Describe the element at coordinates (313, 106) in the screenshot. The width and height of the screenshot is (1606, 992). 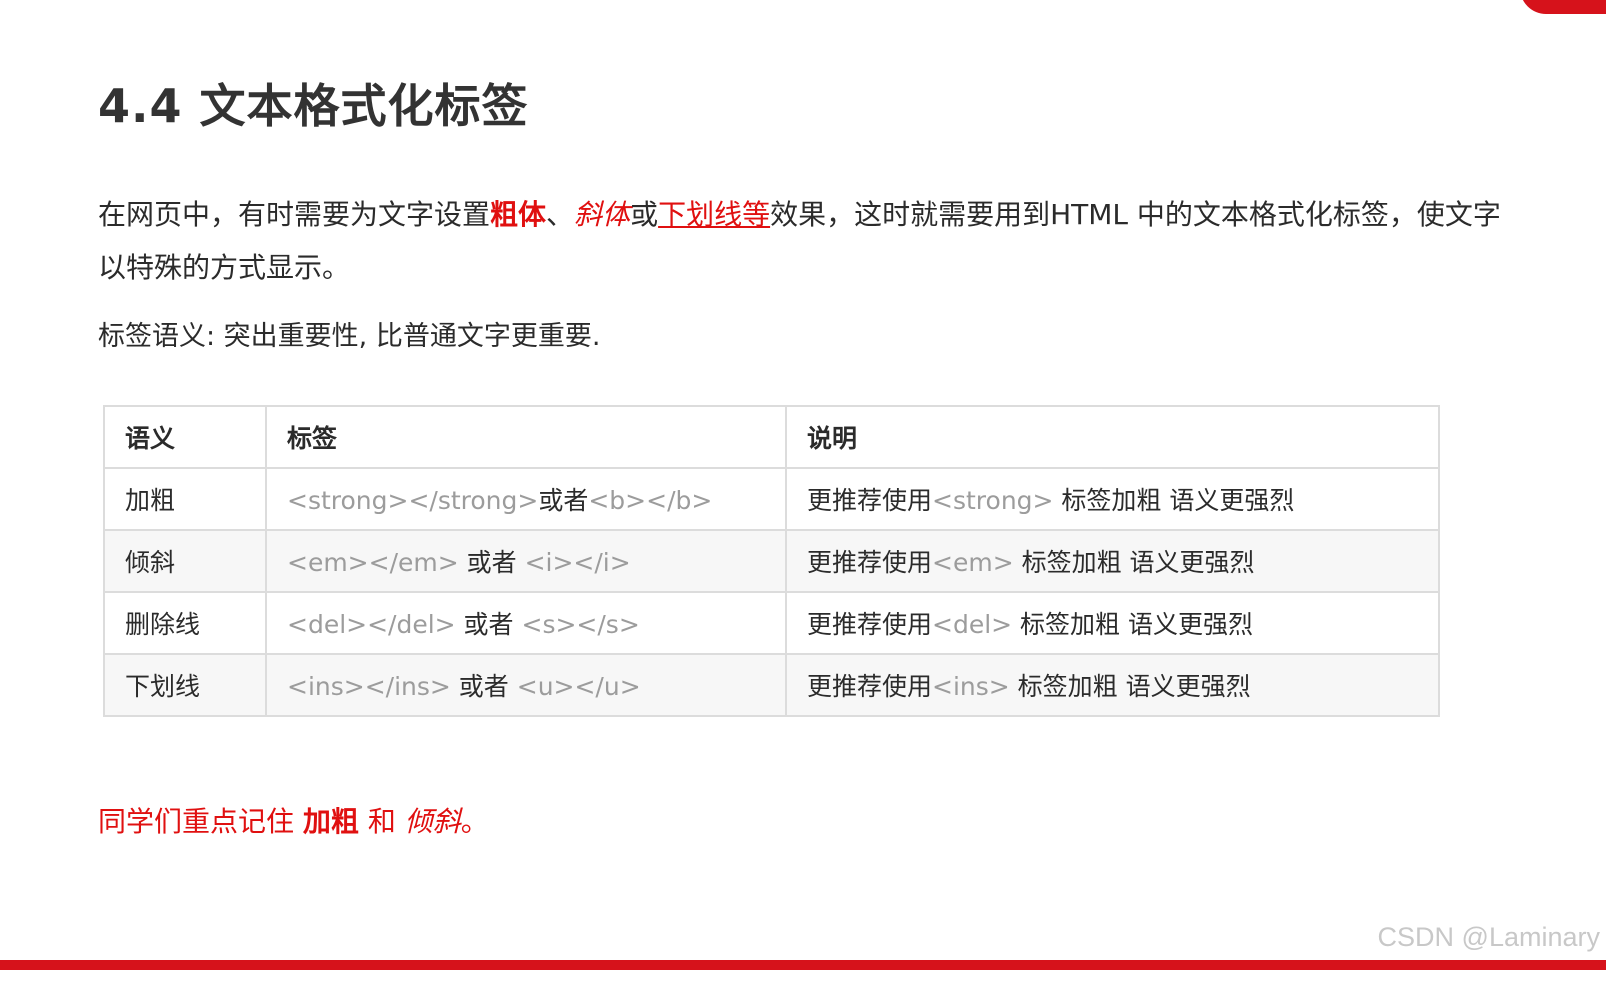
I see `page-title: 4.4 文本格式化标签` at that location.